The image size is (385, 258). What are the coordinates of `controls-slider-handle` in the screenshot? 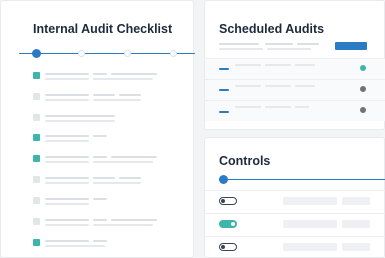 It's located at (223, 179).